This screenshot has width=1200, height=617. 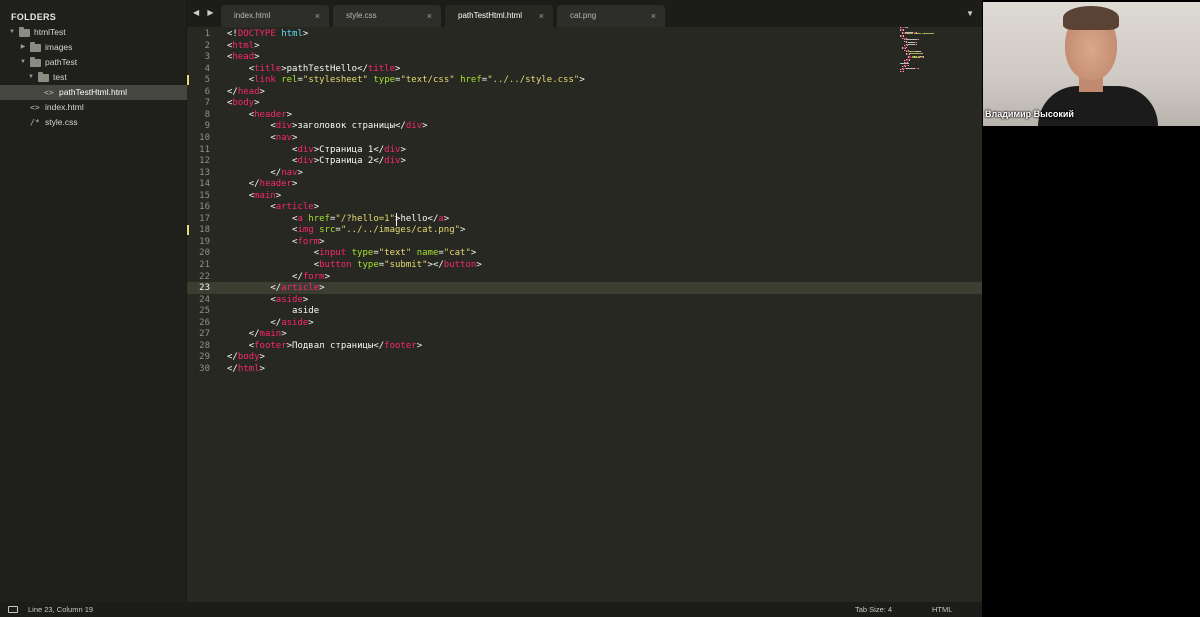 What do you see at coordinates (316, 162) in the screenshot?
I see `code-line: <div>Страница 2</div>` at bounding box center [316, 162].